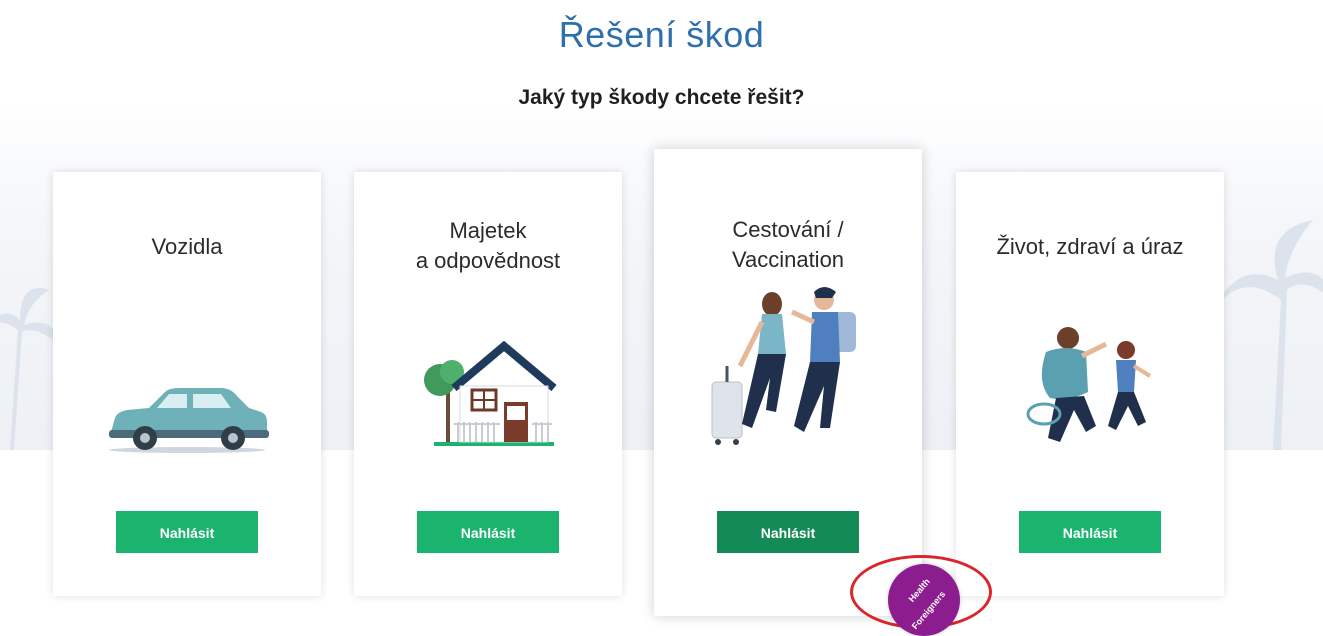  Describe the element at coordinates (189, 420) in the screenshot. I see `car-icon` at that location.